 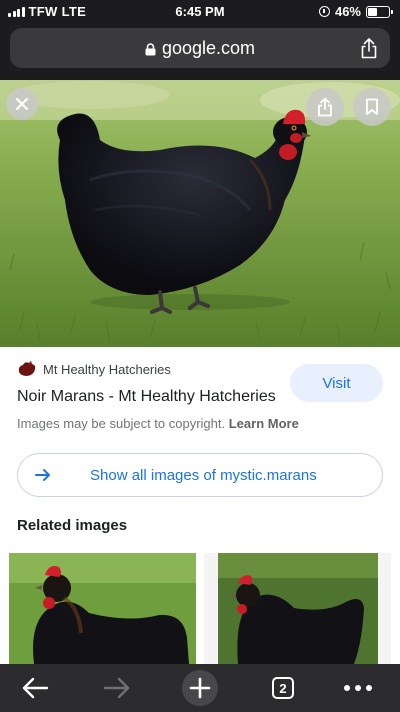 I want to click on battery-fill, so click(x=373, y=11).